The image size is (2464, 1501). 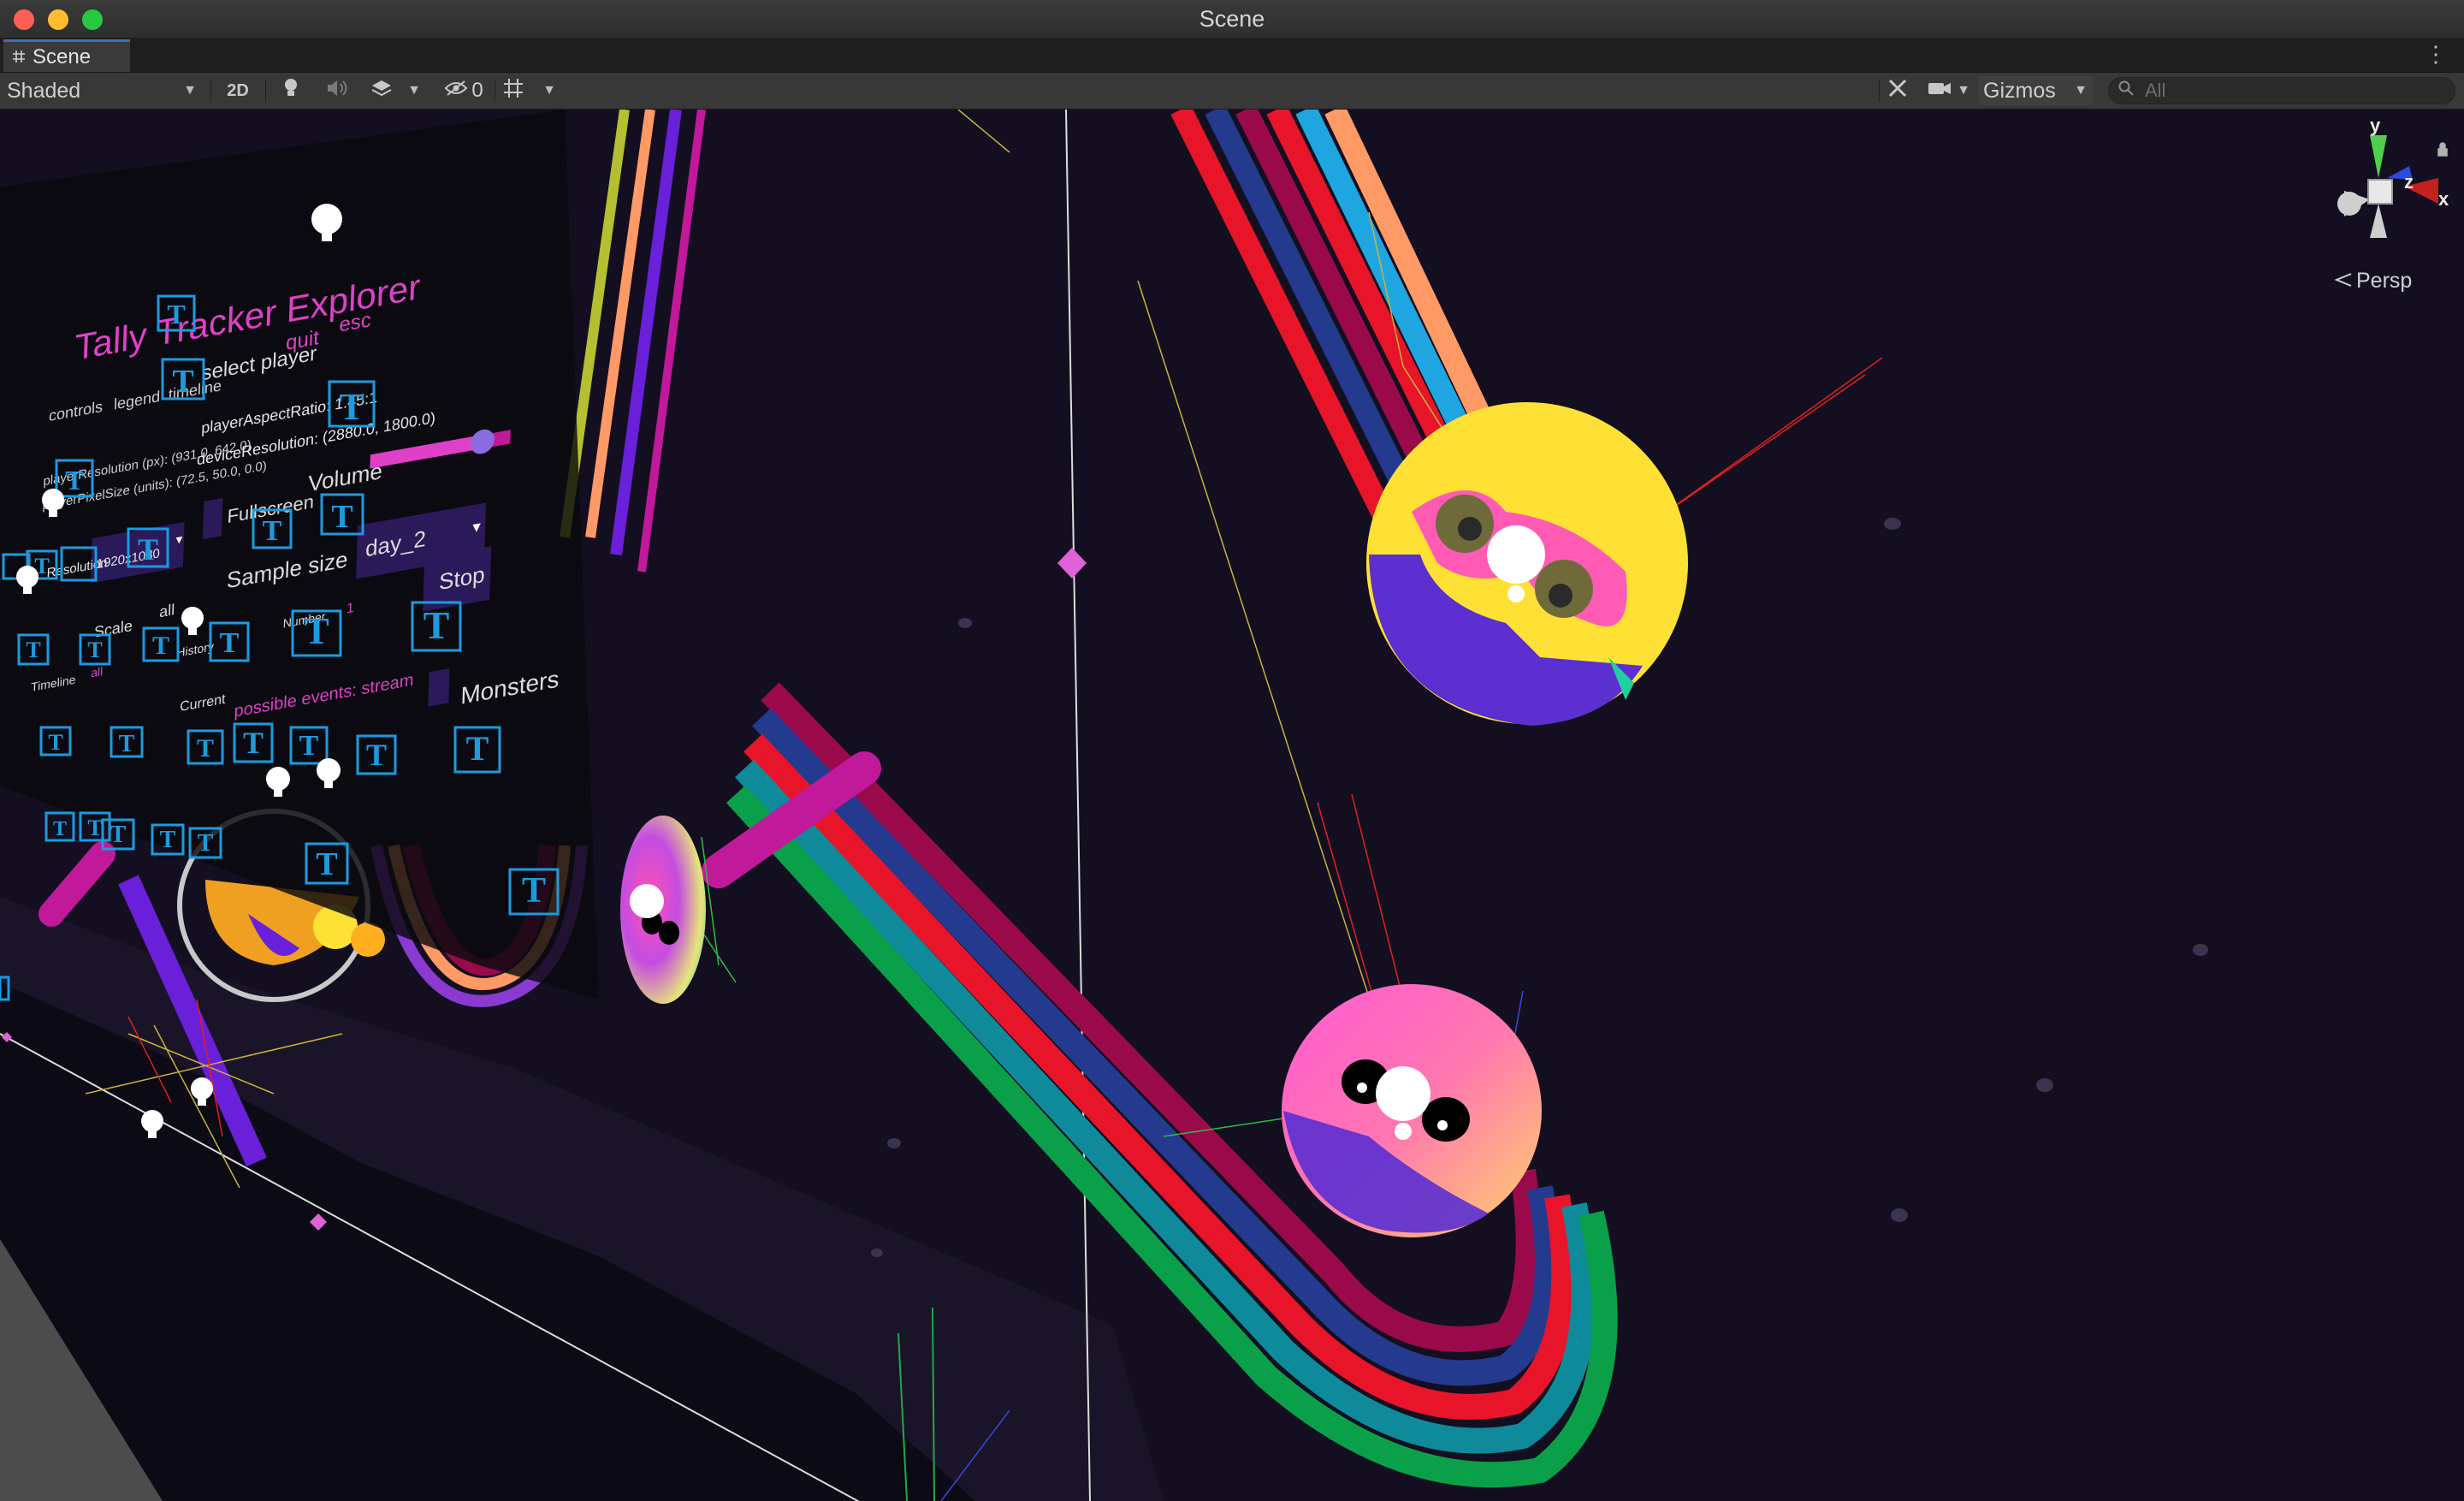 What do you see at coordinates (212, 519) in the screenshot?
I see `fullscreen-toggle` at bounding box center [212, 519].